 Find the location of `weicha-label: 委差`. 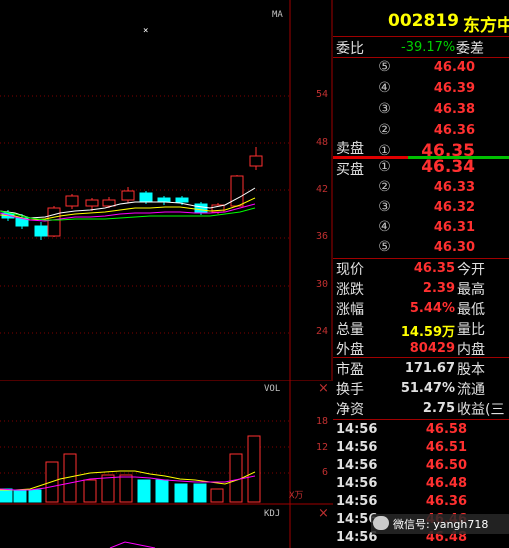

weicha-label: 委差 is located at coordinates (470, 49).